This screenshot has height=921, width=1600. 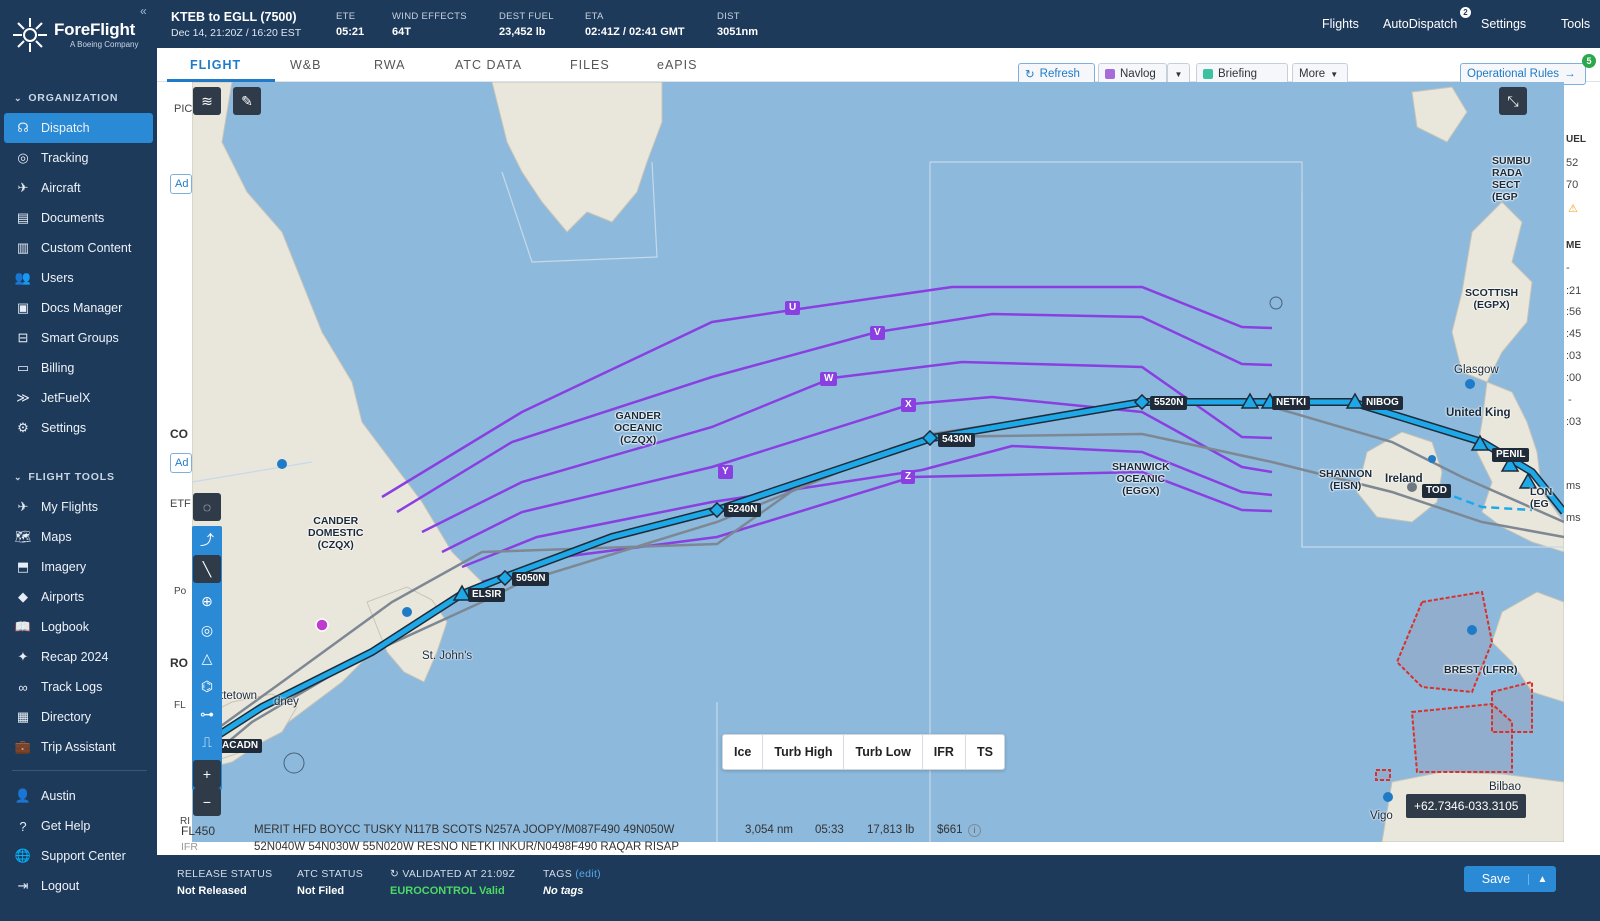 What do you see at coordinates (725, 472) in the screenshot?
I see `track-label-y: Y` at bounding box center [725, 472].